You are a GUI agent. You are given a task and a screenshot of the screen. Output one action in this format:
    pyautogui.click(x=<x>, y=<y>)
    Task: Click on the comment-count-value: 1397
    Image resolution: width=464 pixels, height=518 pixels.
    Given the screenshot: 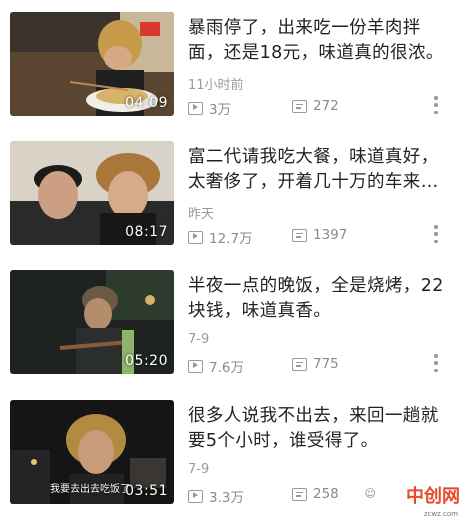 What is the action you would take?
    pyautogui.click(x=330, y=235)
    